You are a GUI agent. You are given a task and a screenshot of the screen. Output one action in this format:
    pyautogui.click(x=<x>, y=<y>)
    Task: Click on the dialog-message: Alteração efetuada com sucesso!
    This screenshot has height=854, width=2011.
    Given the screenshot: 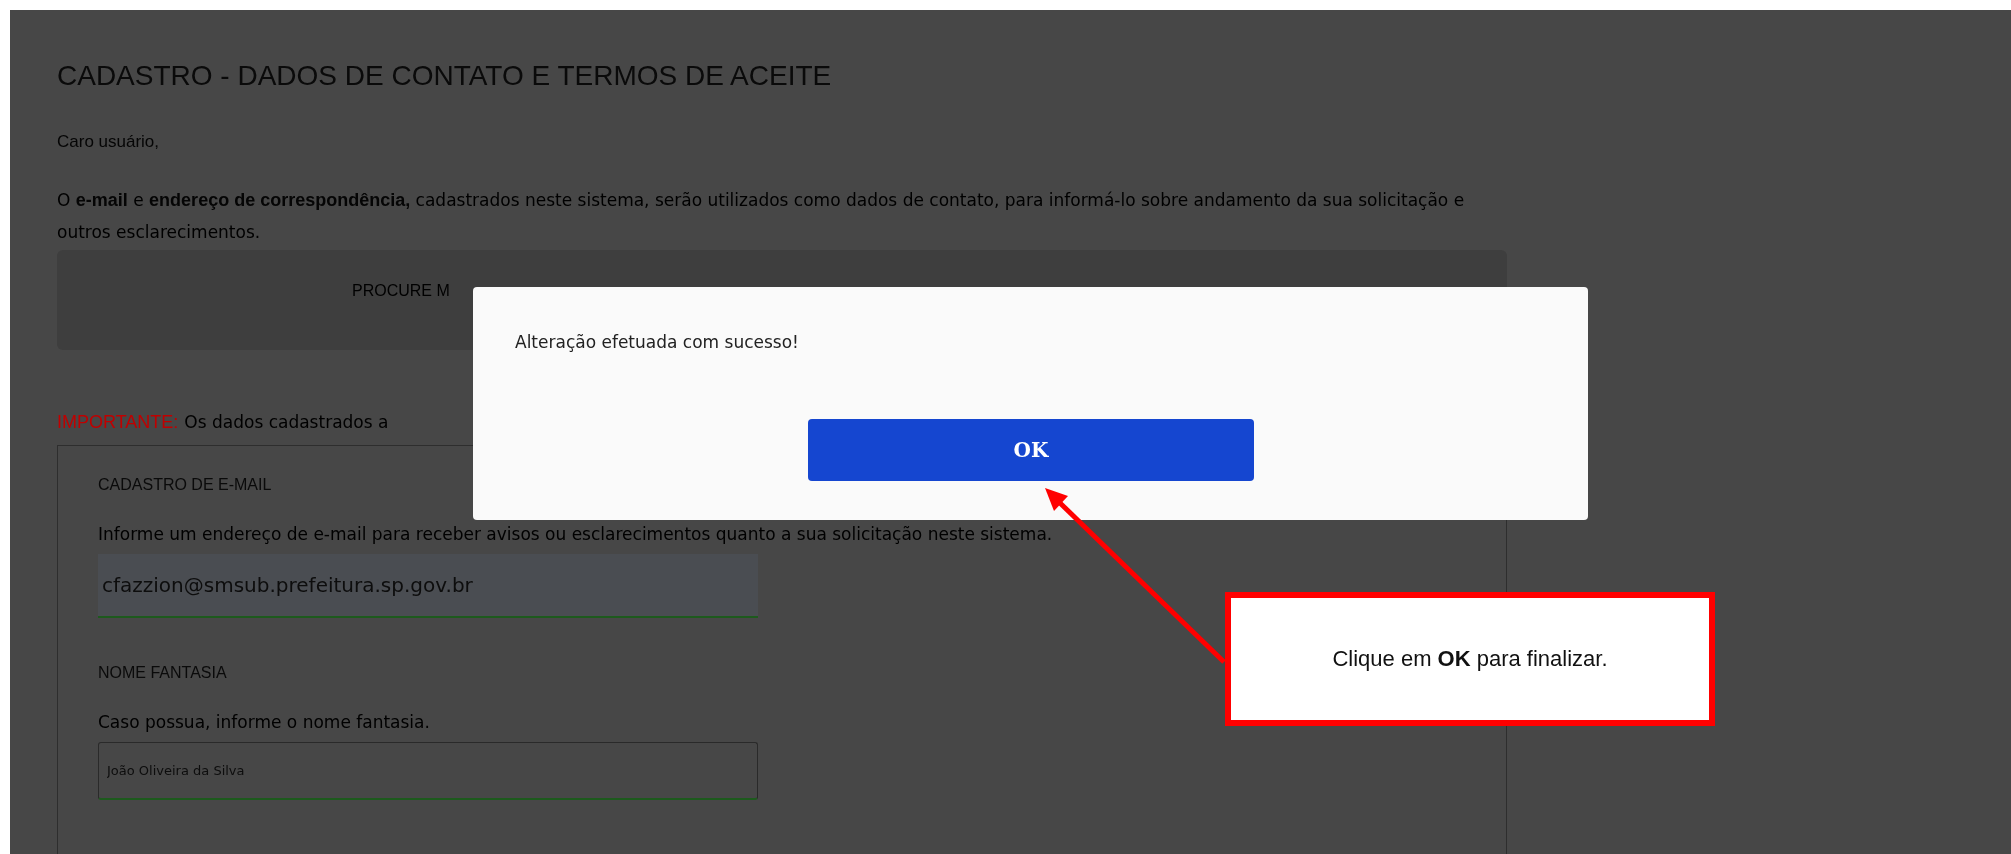 What is the action you would take?
    pyautogui.click(x=657, y=342)
    